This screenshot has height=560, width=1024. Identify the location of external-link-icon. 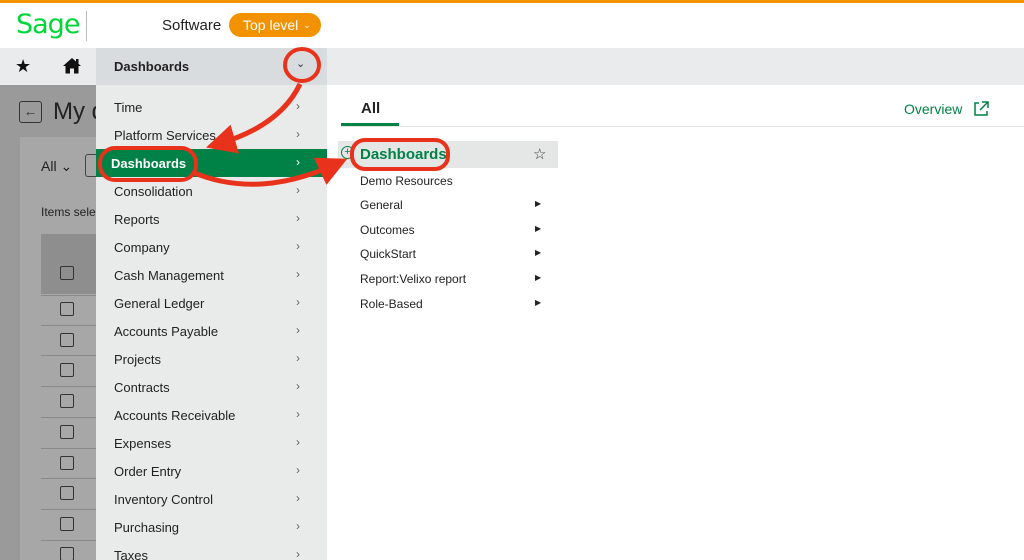
(981, 109).